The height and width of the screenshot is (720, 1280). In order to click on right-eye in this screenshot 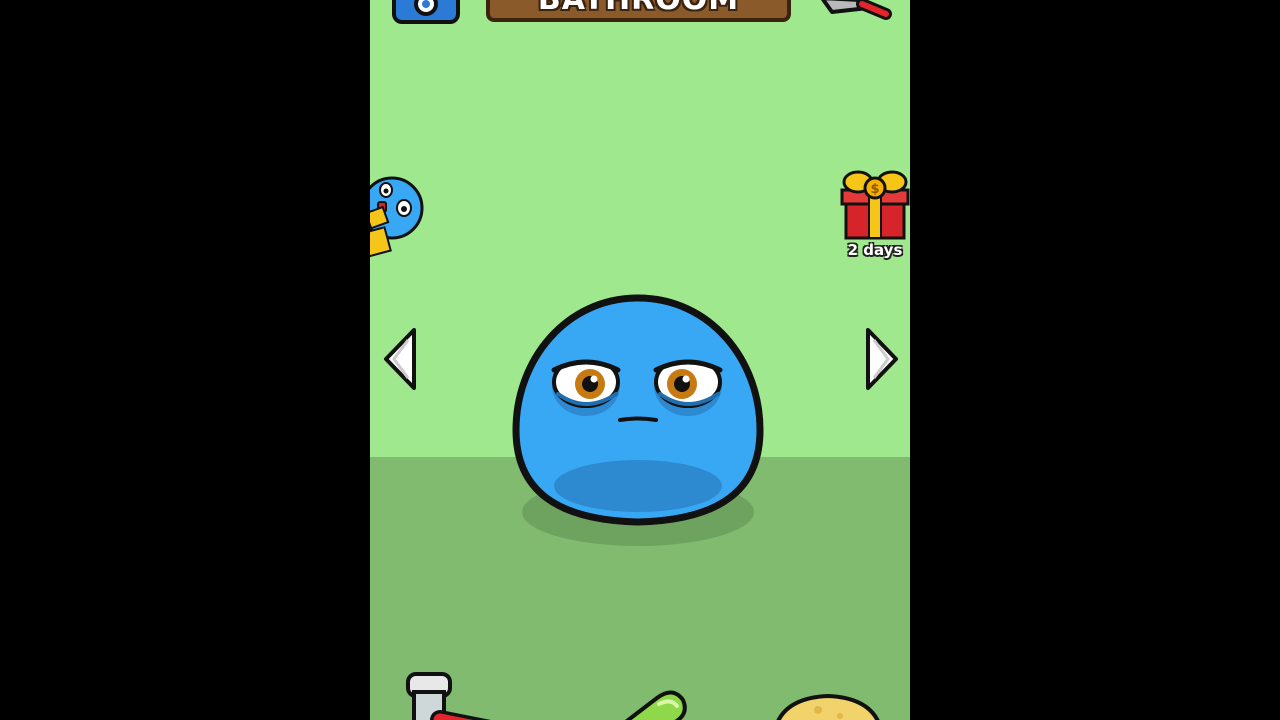, I will do `click(688, 383)`.